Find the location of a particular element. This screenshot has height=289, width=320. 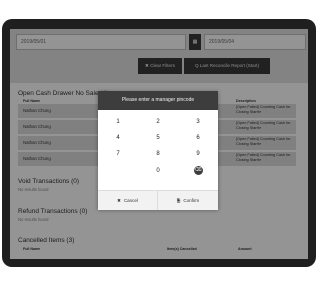

dialog-footer: ✖ Cancel 🗎 Confirm is located at coordinates (158, 200).